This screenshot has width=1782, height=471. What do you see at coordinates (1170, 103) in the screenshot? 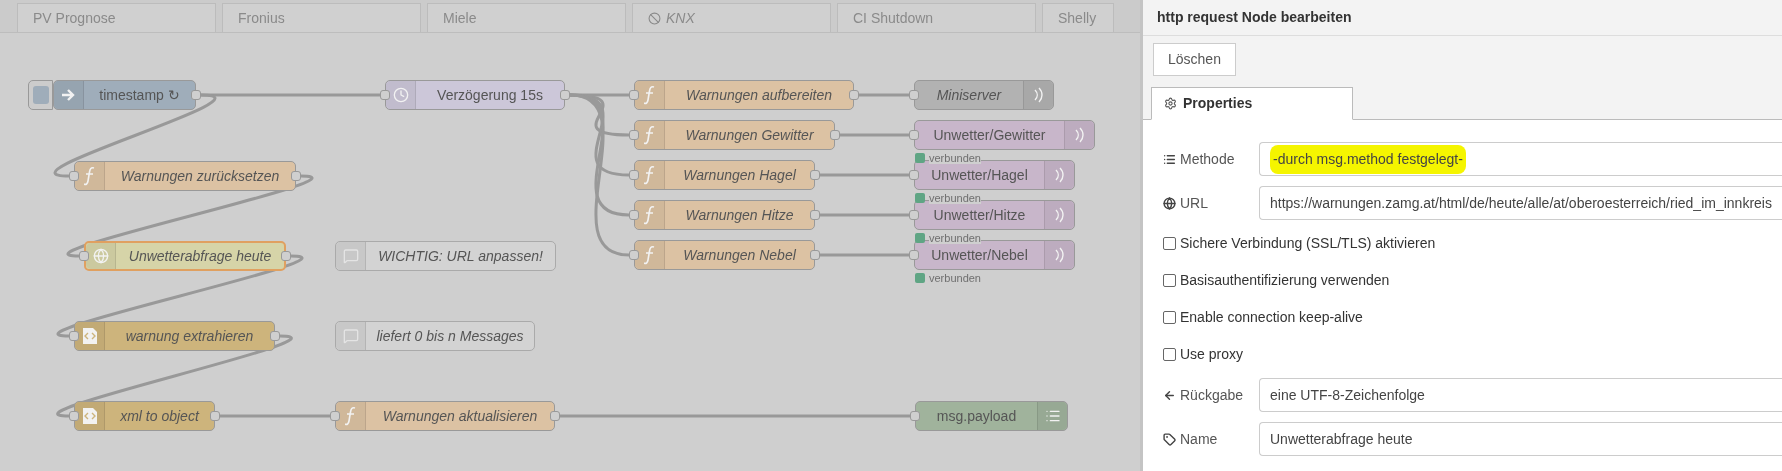
I see `settings-icon` at bounding box center [1170, 103].